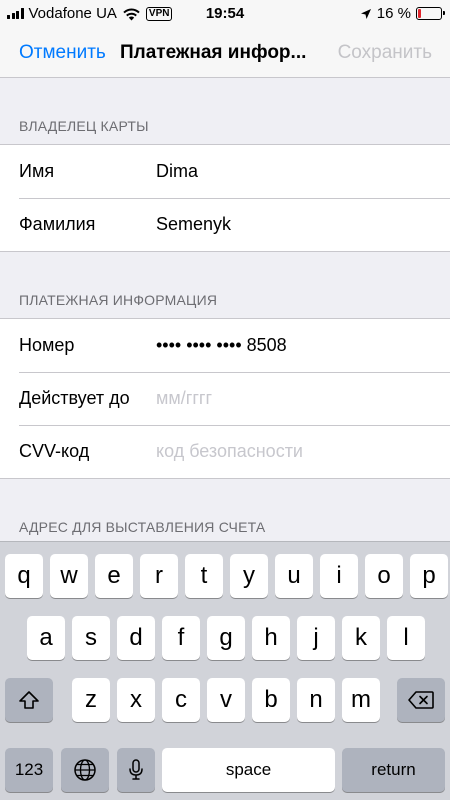 The image size is (450, 800). What do you see at coordinates (361, 700) in the screenshot?
I see `key-m: m` at bounding box center [361, 700].